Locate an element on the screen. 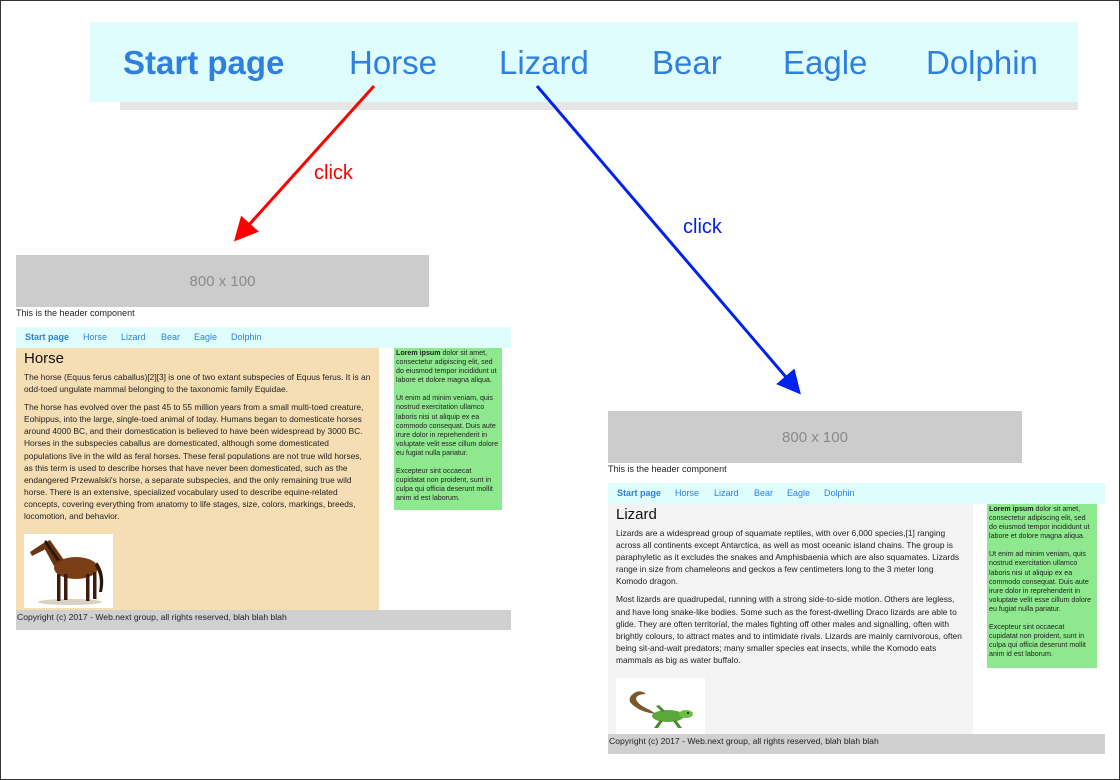 The image size is (1120, 780). page-title: Horse is located at coordinates (44, 358).